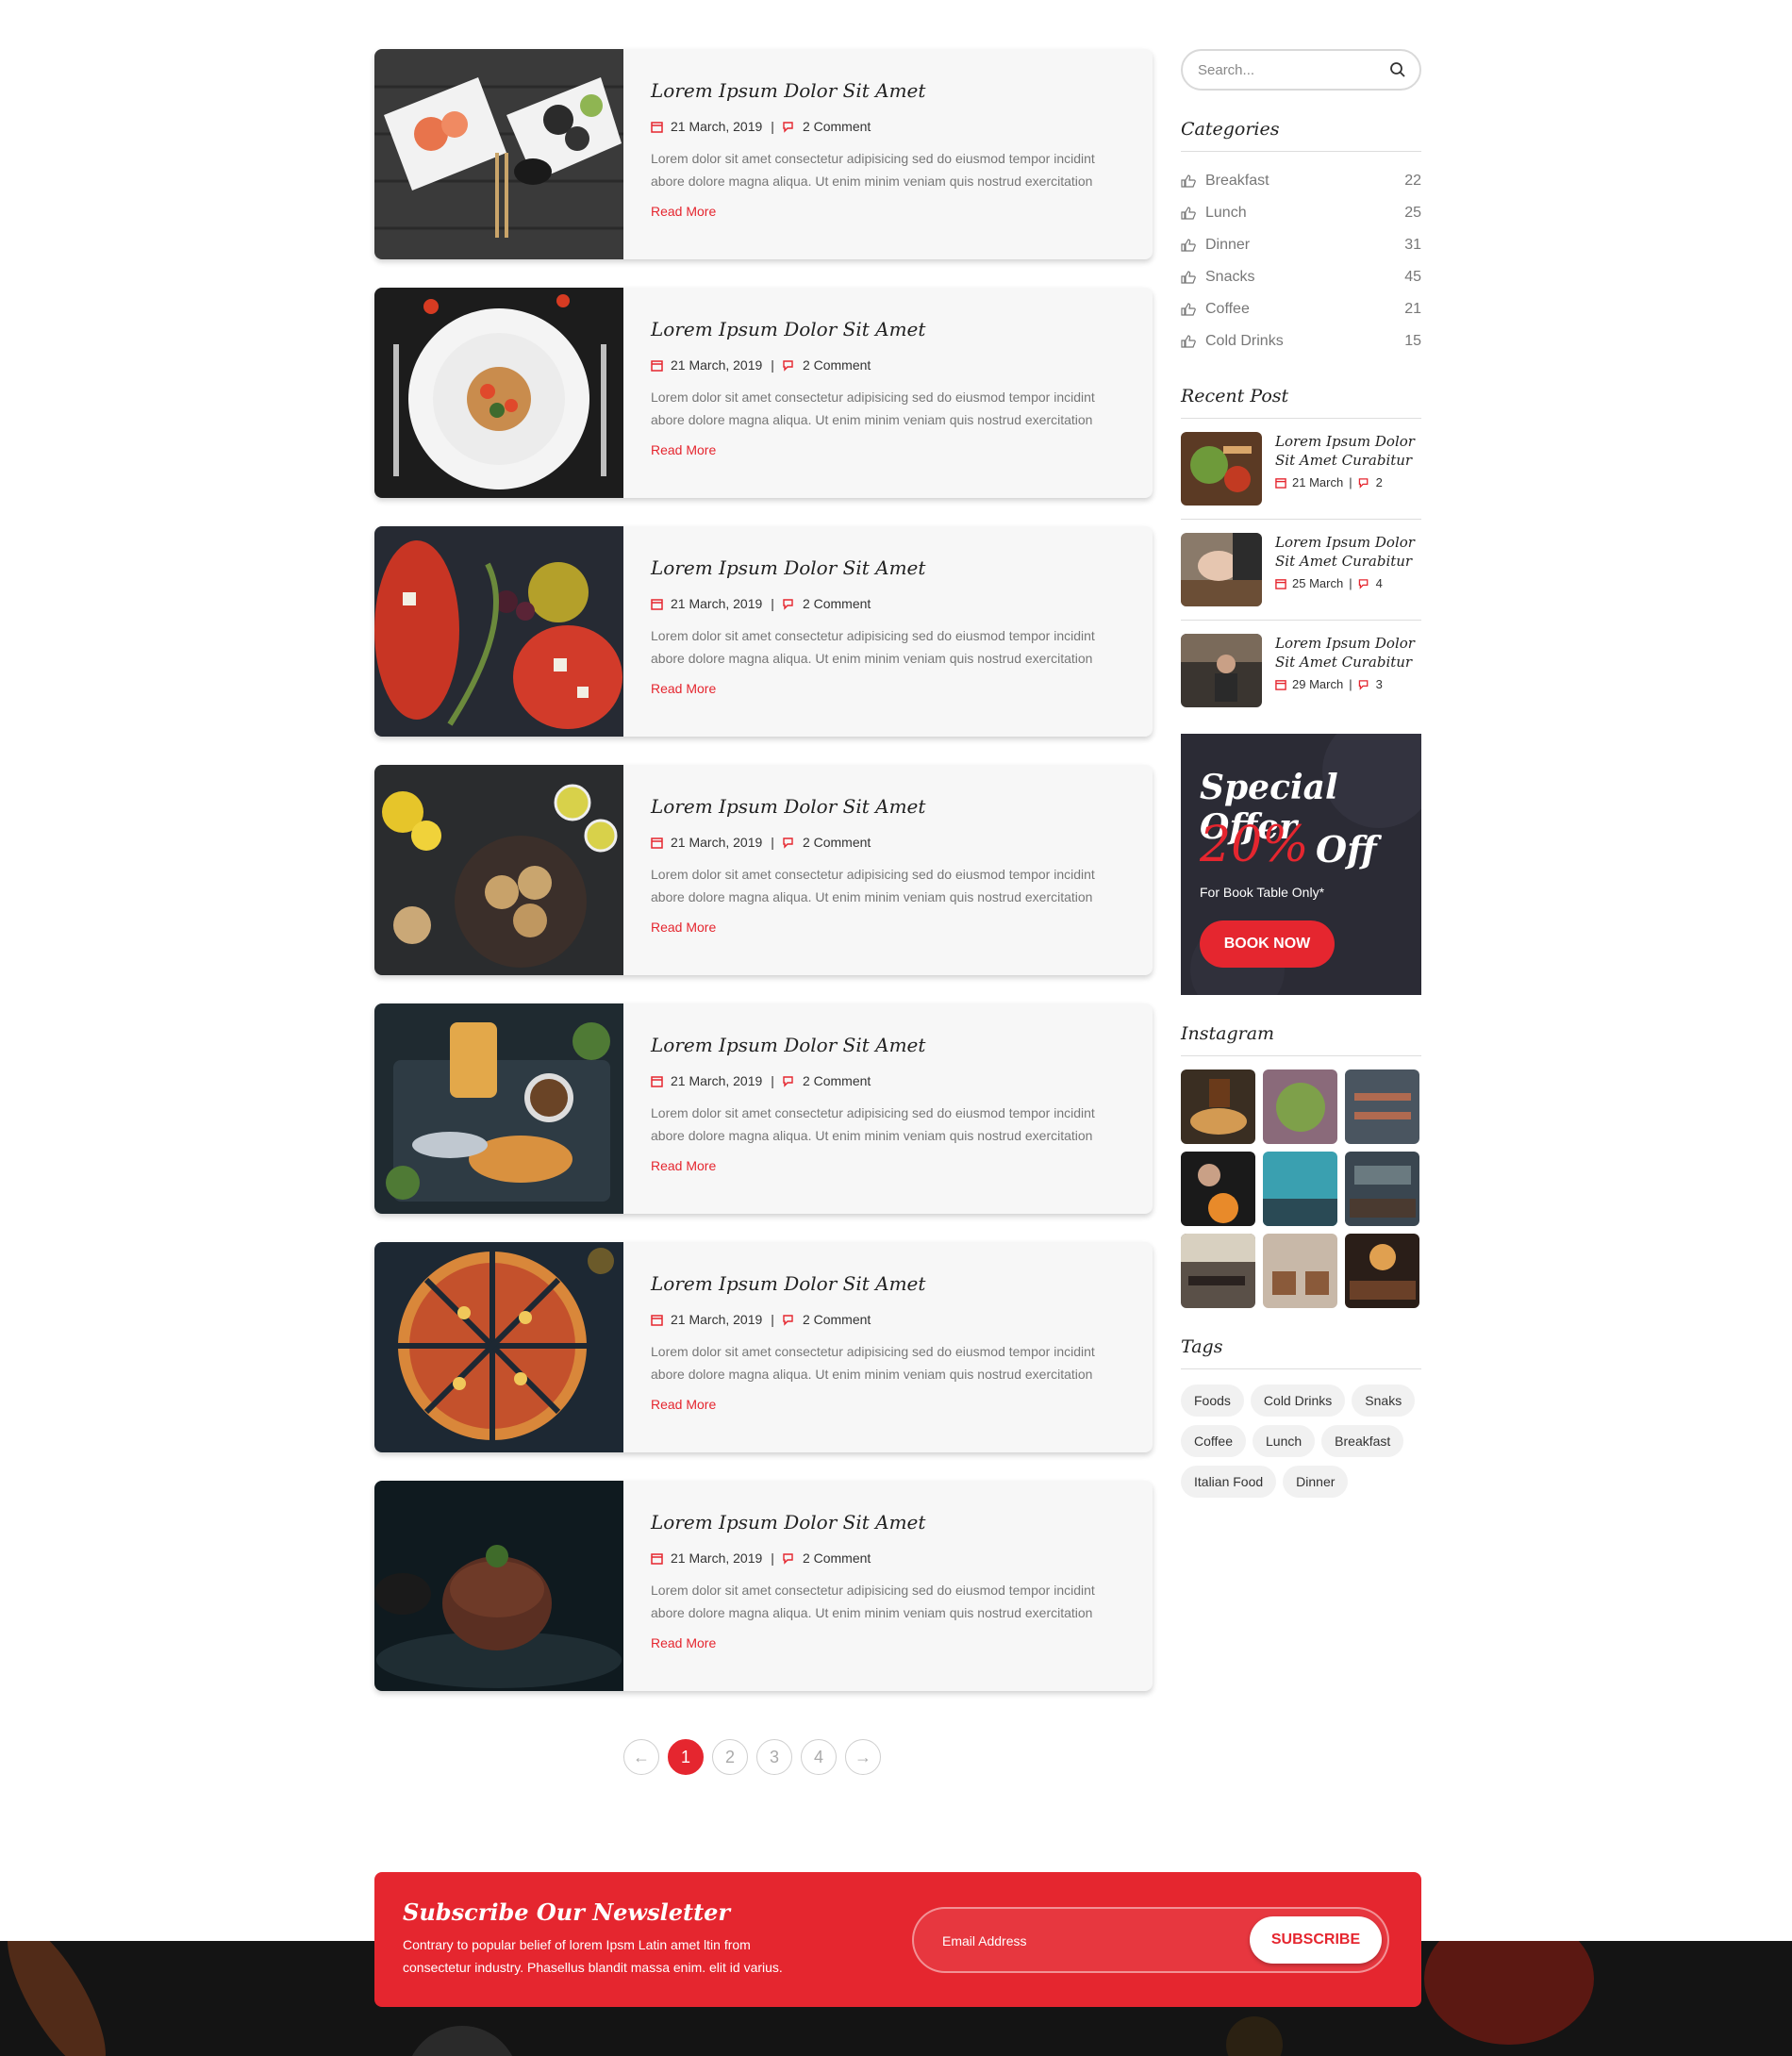 The image size is (1792, 2056). What do you see at coordinates (1318, 684) in the screenshot?
I see `recent-post-date: 29 March` at bounding box center [1318, 684].